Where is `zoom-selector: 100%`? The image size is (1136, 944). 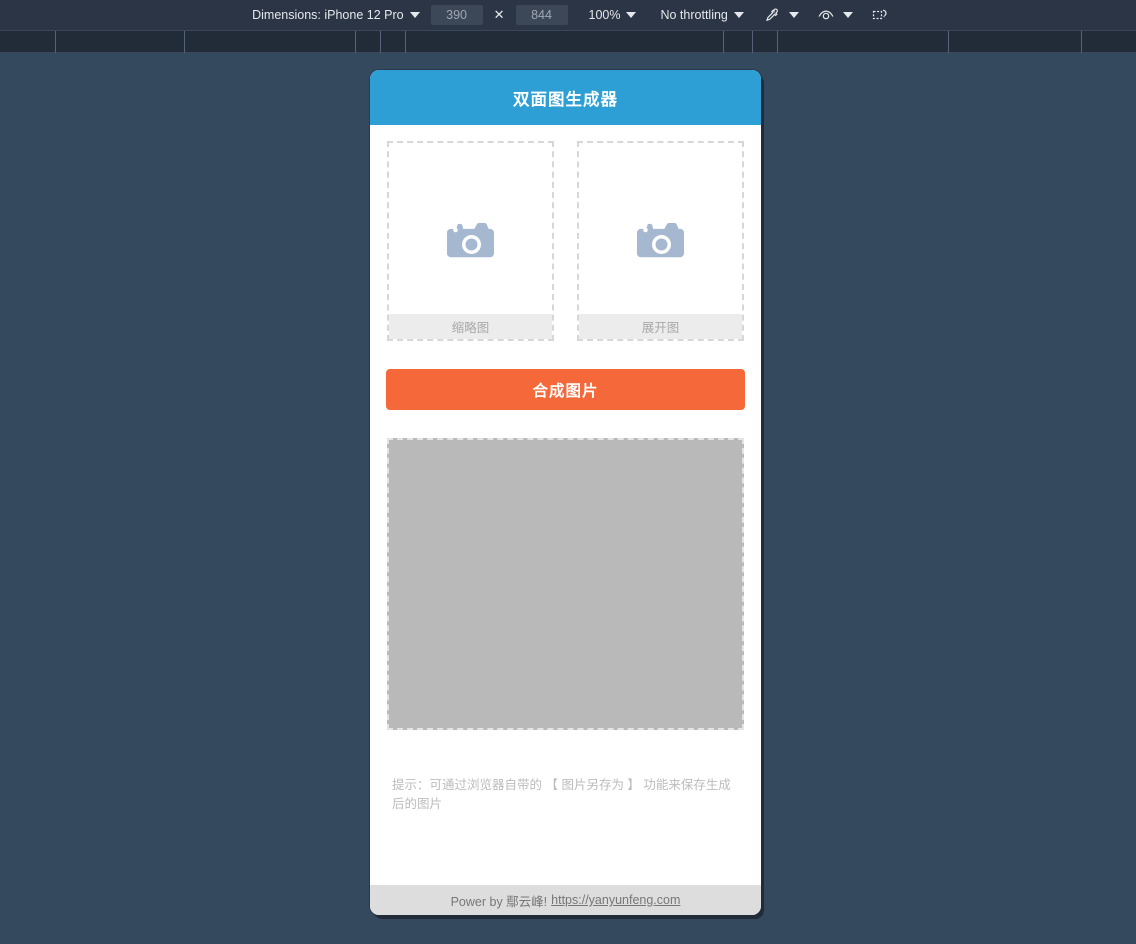
zoom-selector: 100% is located at coordinates (613, 15).